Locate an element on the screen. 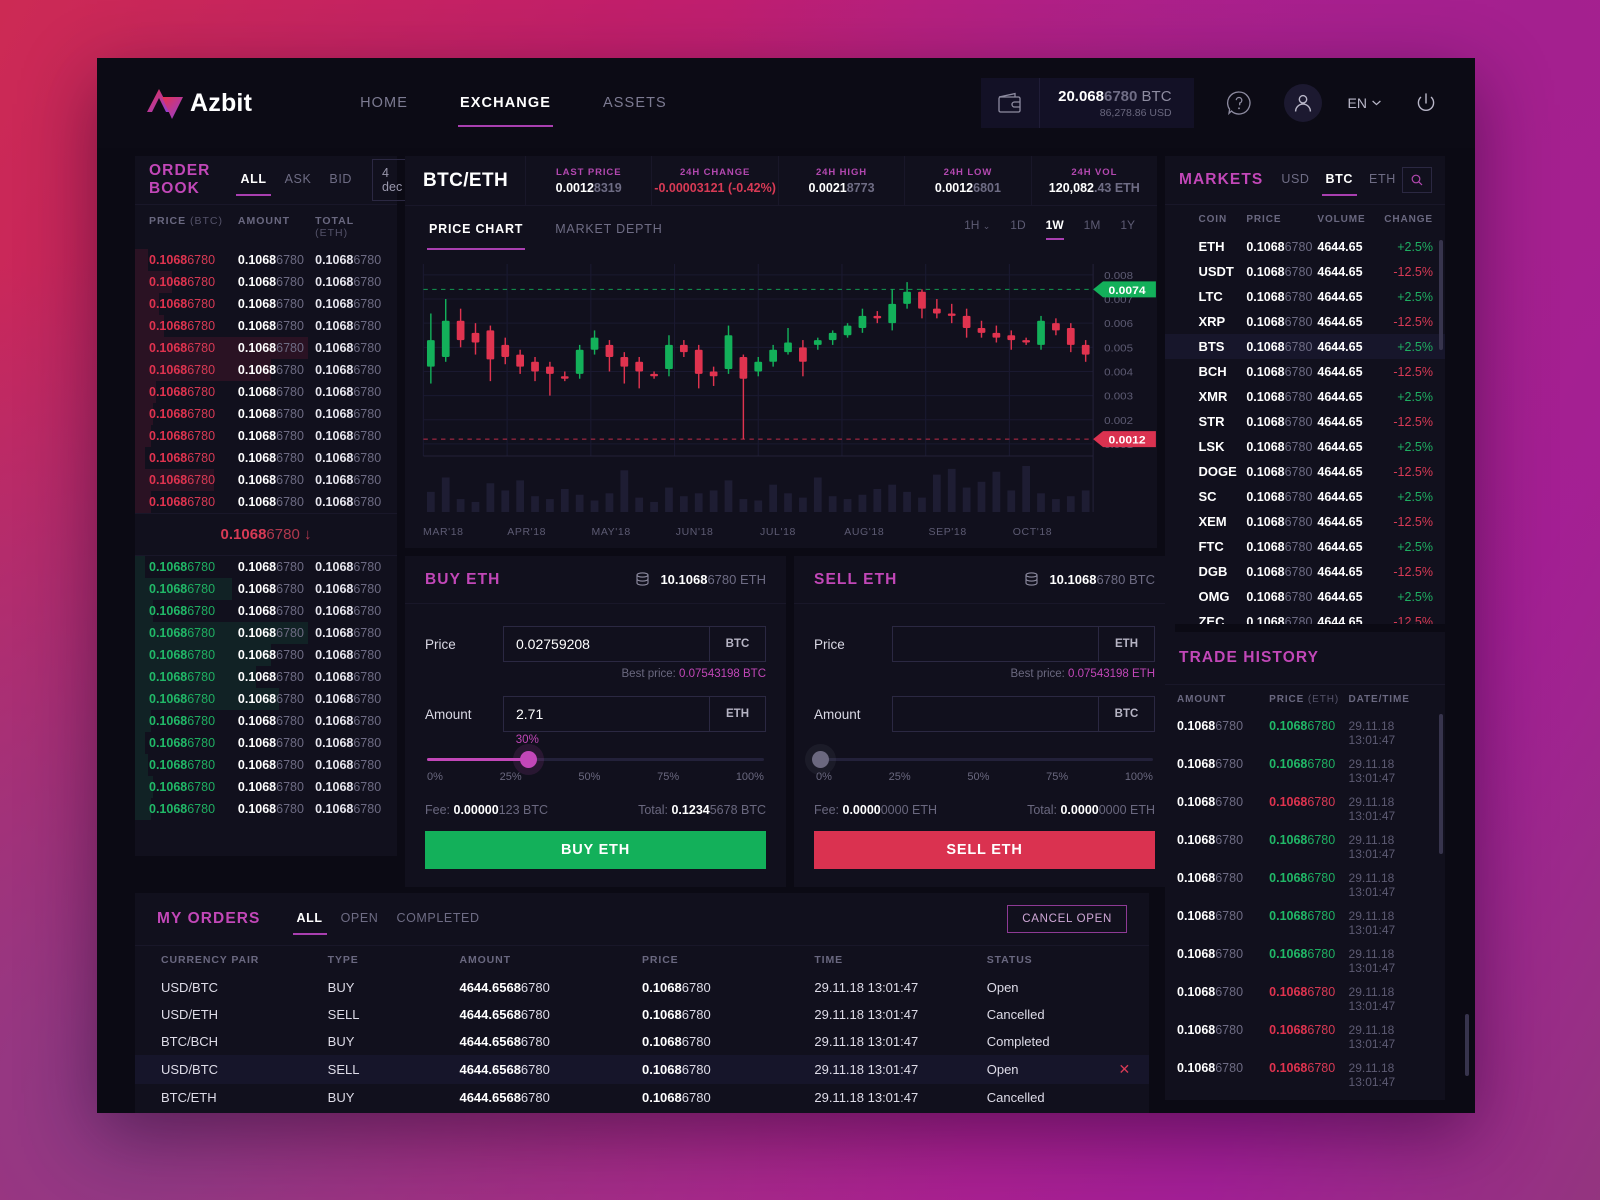 The width and height of the screenshot is (1600, 1200). tab-all: ALL is located at coordinates (253, 180).